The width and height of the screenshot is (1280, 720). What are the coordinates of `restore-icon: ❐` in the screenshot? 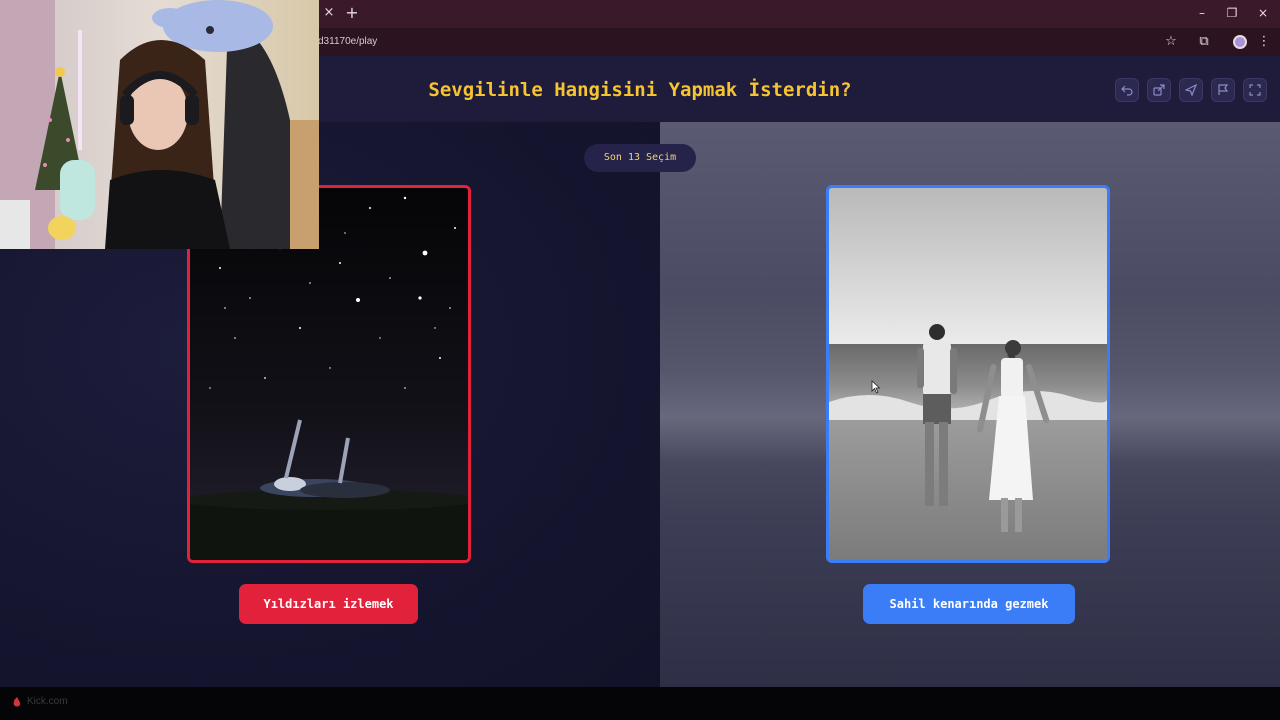 It's located at (1232, 13).